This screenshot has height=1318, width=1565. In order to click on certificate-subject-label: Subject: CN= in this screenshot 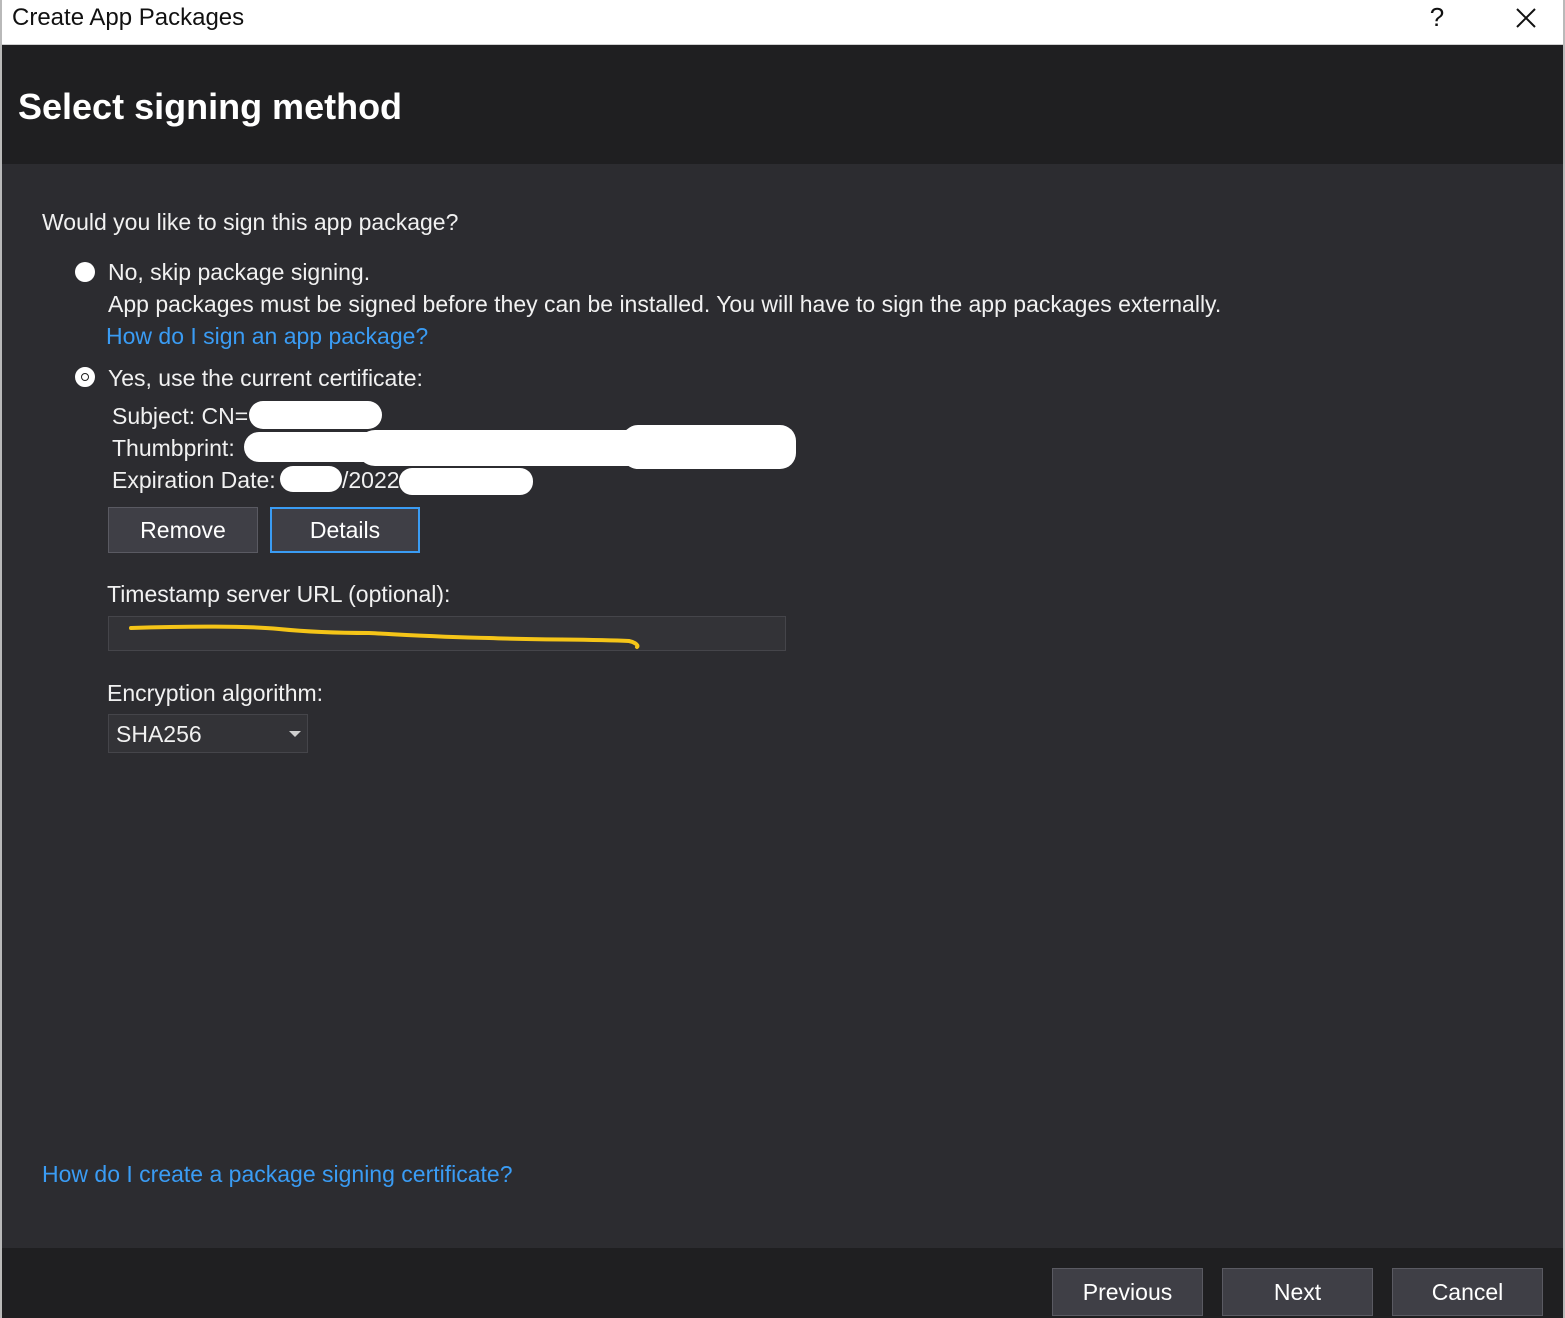, I will do `click(180, 416)`.